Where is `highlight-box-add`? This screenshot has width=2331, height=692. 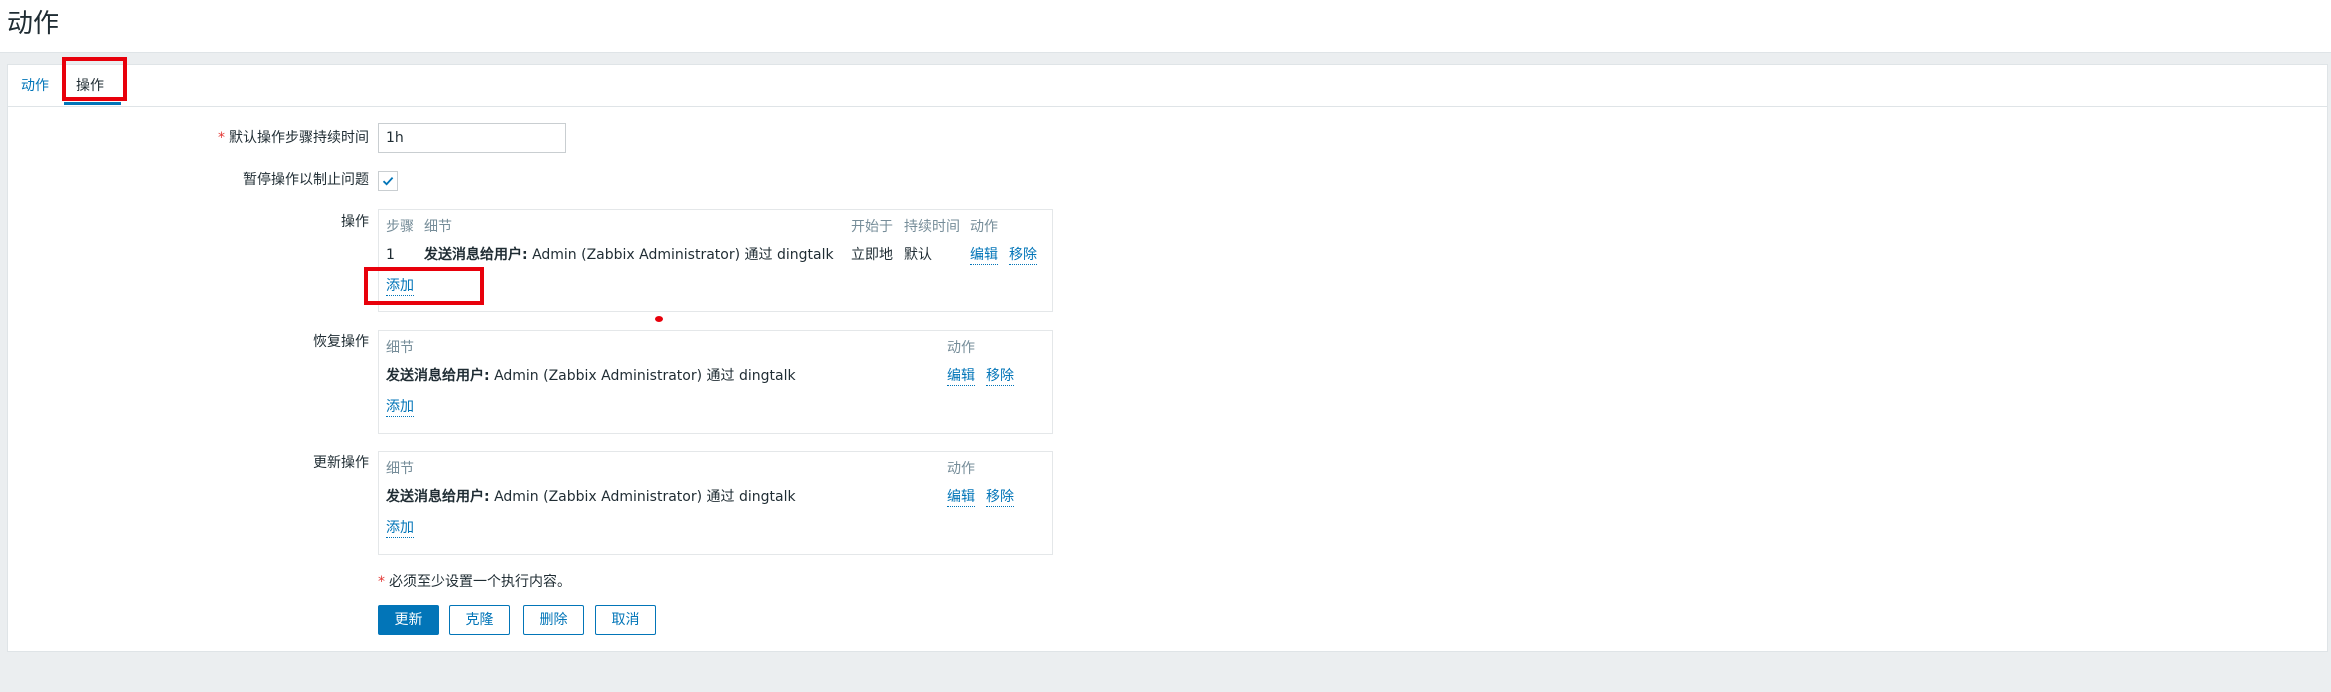
highlight-box-add is located at coordinates (424, 286).